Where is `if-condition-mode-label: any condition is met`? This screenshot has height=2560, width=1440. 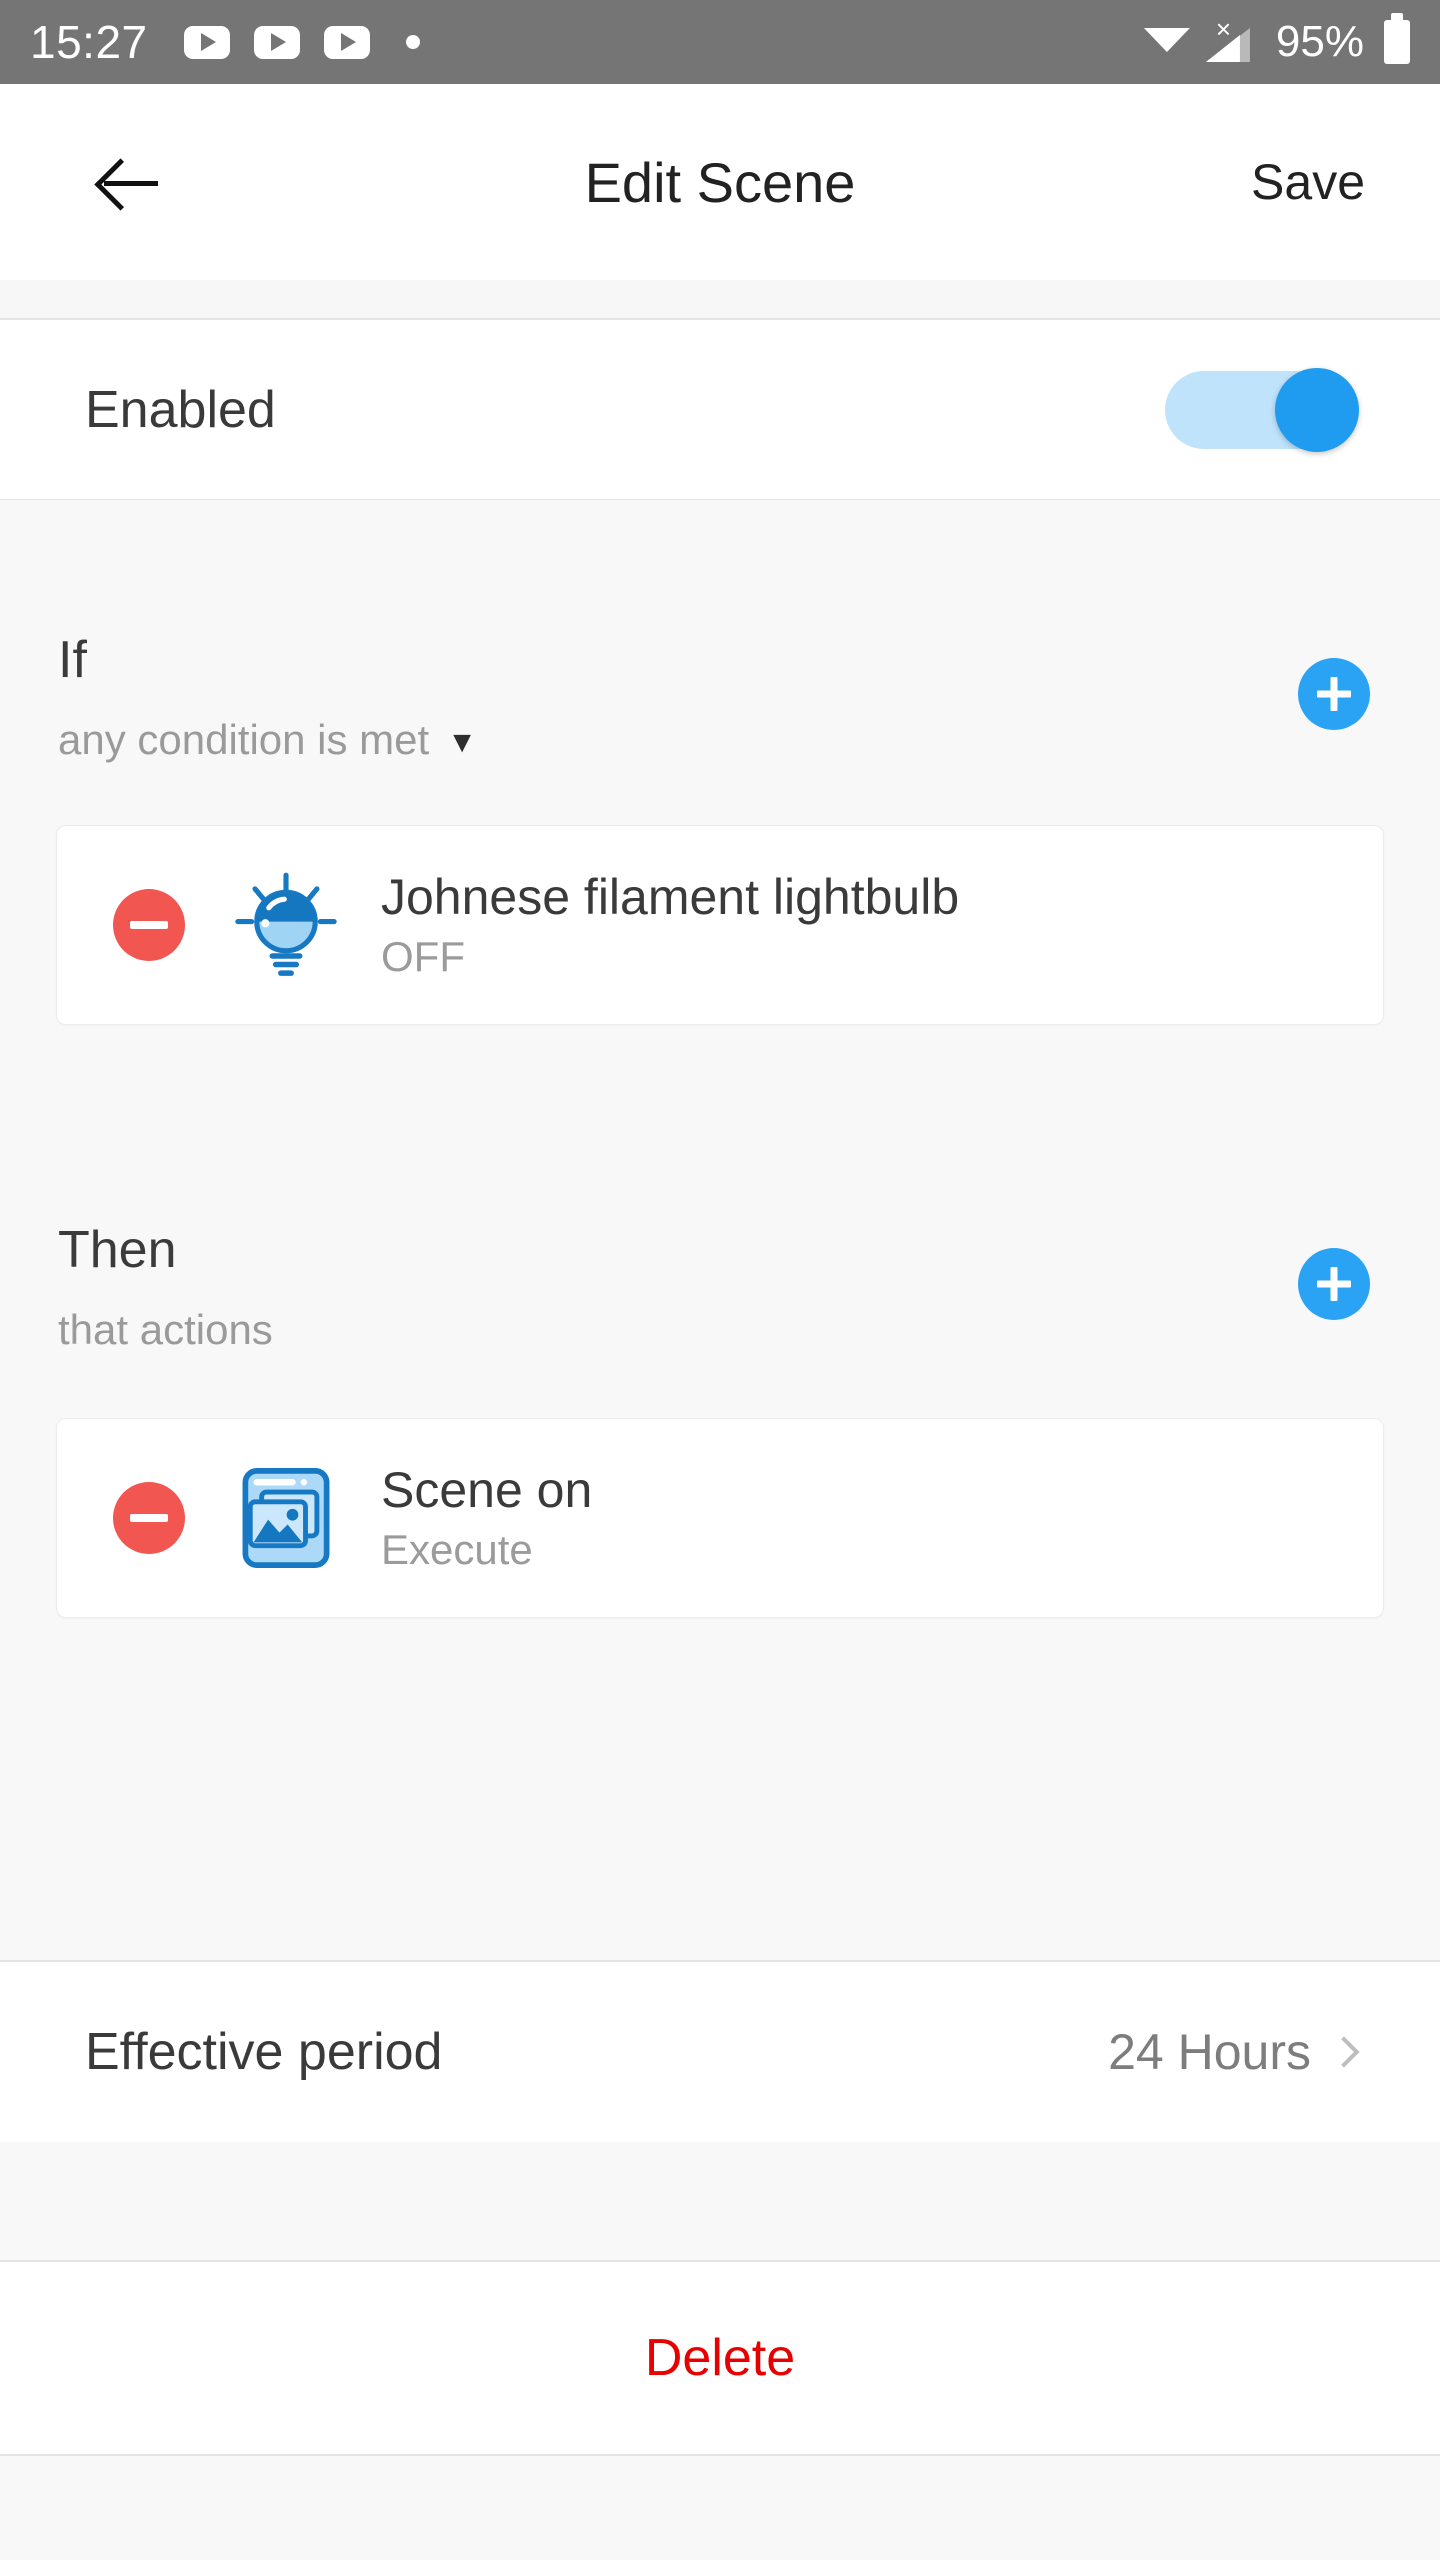 if-condition-mode-label: any condition is met is located at coordinates (244, 739).